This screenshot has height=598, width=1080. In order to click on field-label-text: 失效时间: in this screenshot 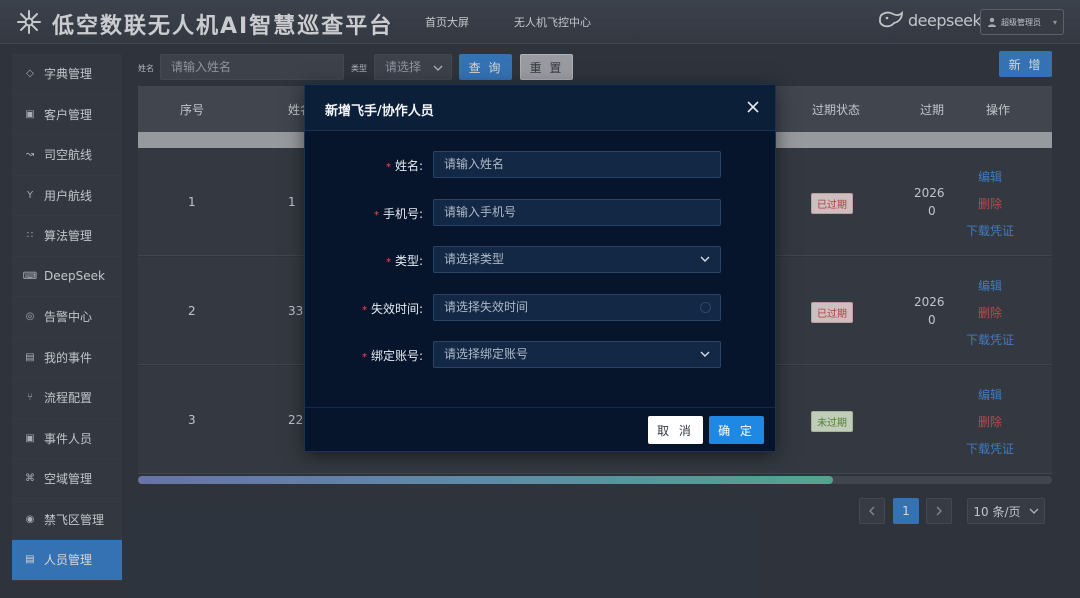, I will do `click(396, 308)`.